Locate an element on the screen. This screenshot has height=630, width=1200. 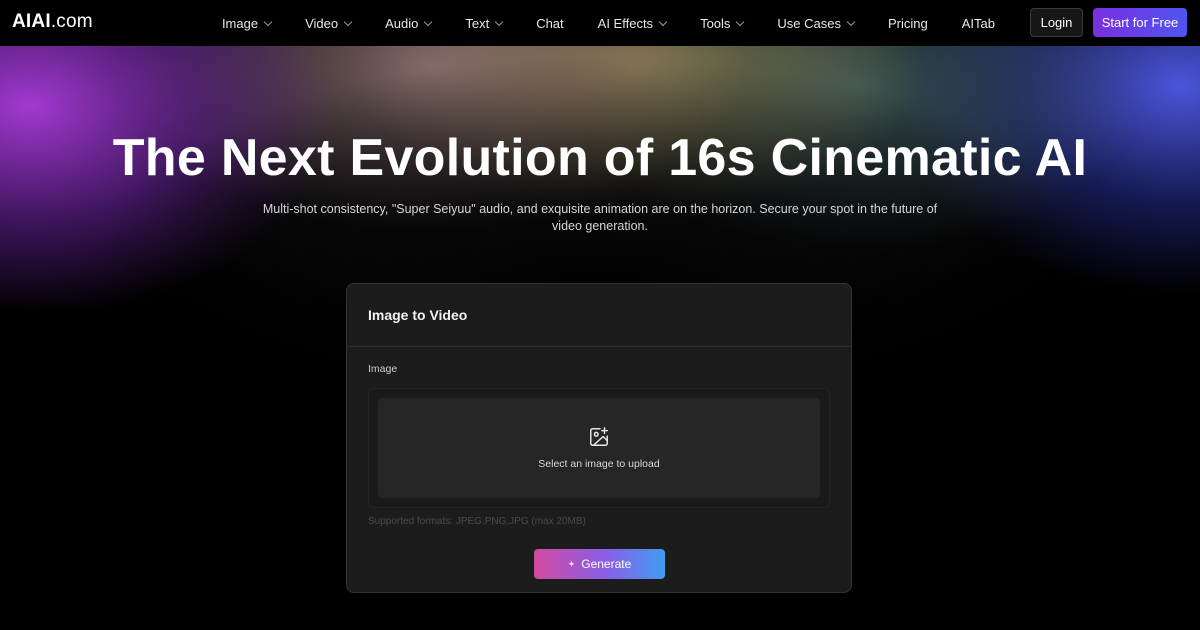
nav-item-text: Text is located at coordinates (483, 23).